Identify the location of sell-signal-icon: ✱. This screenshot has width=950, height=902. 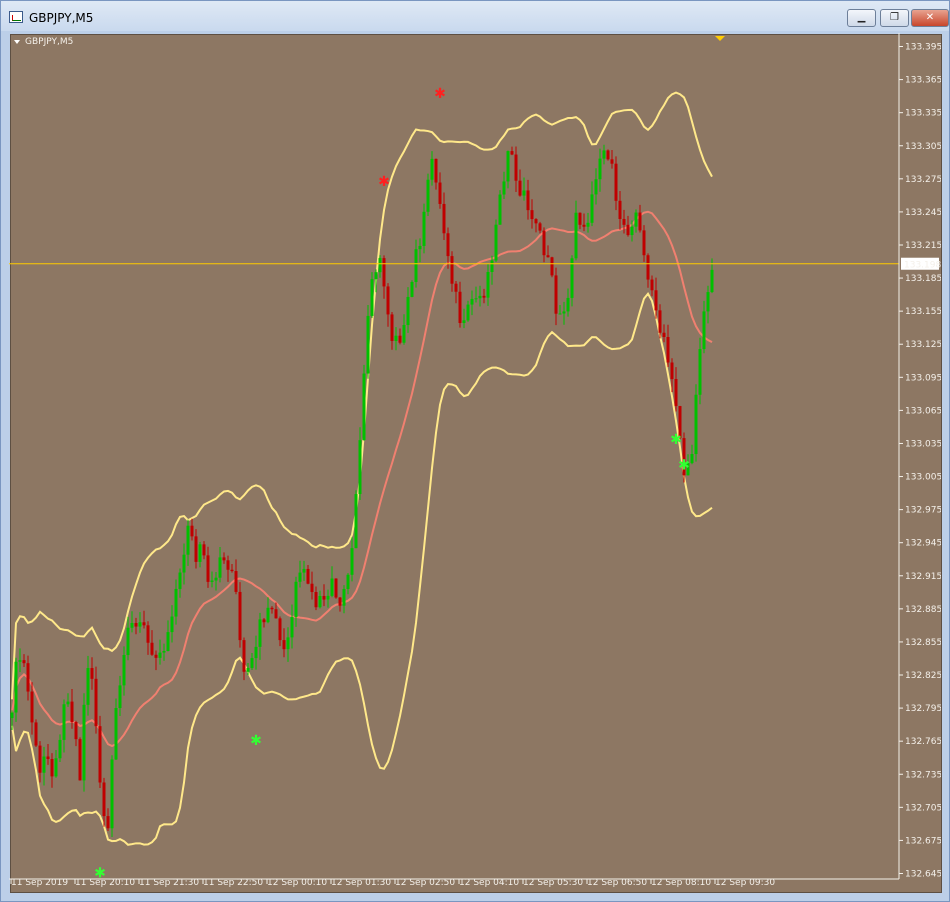
(384, 182).